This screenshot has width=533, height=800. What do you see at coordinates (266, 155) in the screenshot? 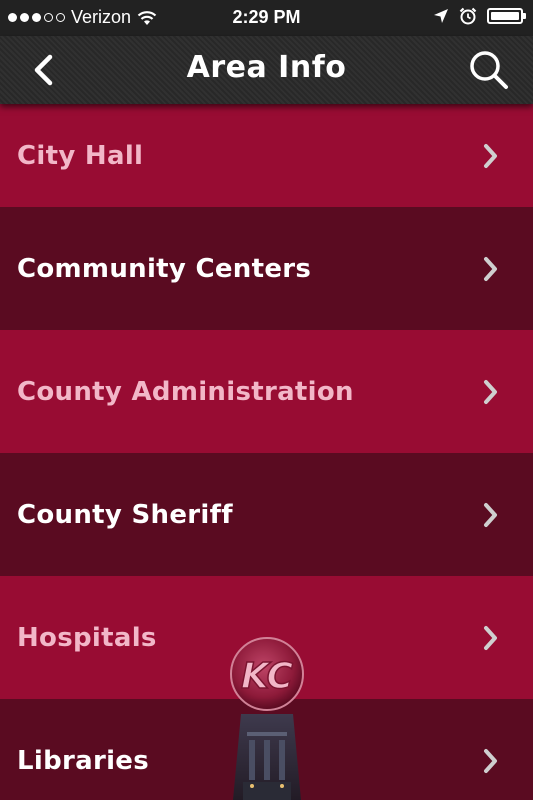
I see `list-item-city-hall: City Hall` at bounding box center [266, 155].